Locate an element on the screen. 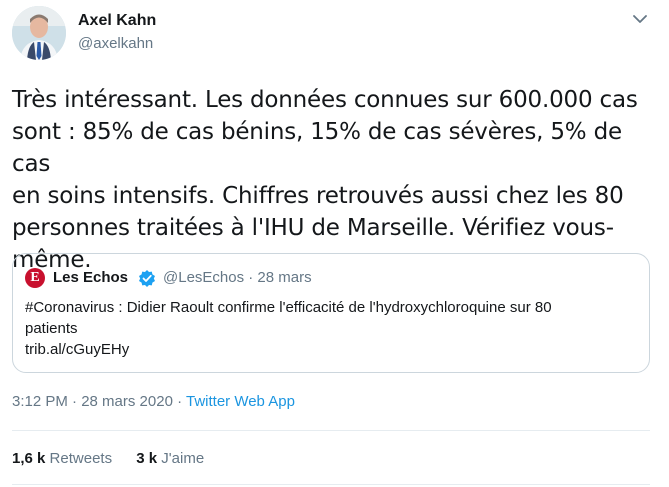 The image size is (669, 487). verified-badge-icon is located at coordinates (147, 278).